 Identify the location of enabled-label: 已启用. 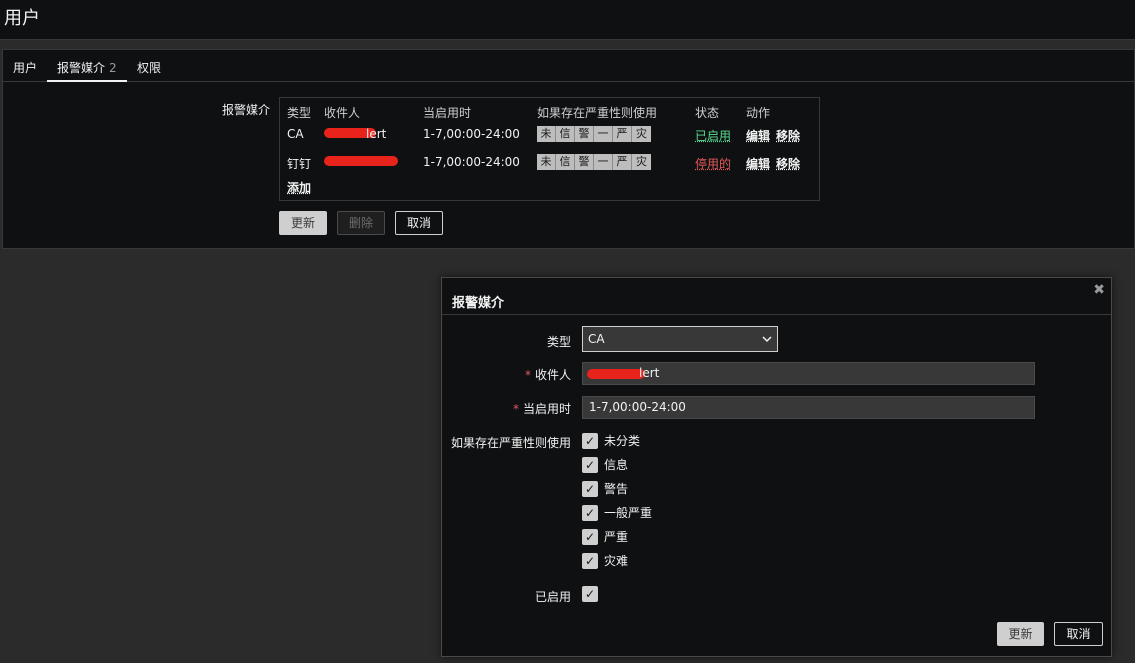
(552, 597).